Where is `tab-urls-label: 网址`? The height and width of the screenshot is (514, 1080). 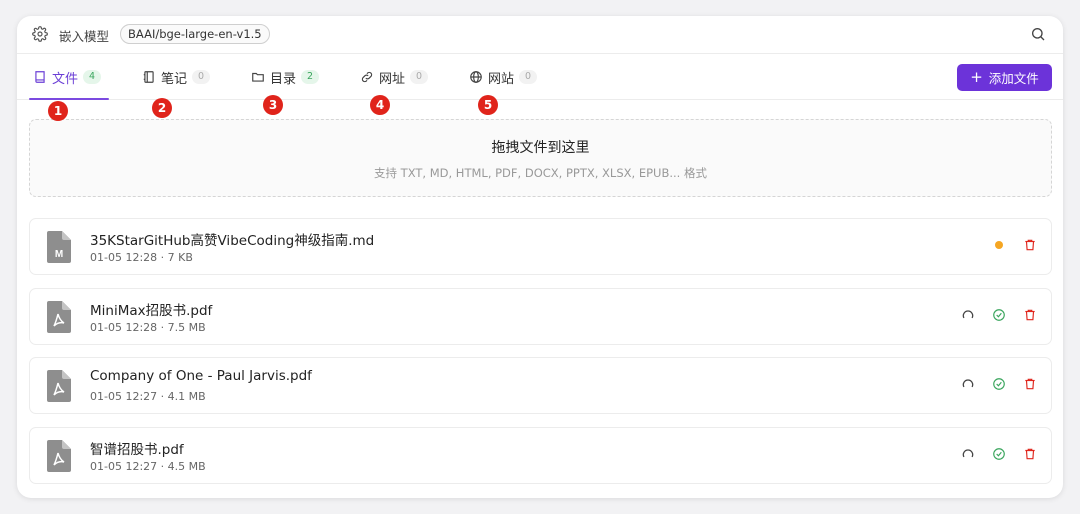
tab-urls-label: 网址 is located at coordinates (392, 79).